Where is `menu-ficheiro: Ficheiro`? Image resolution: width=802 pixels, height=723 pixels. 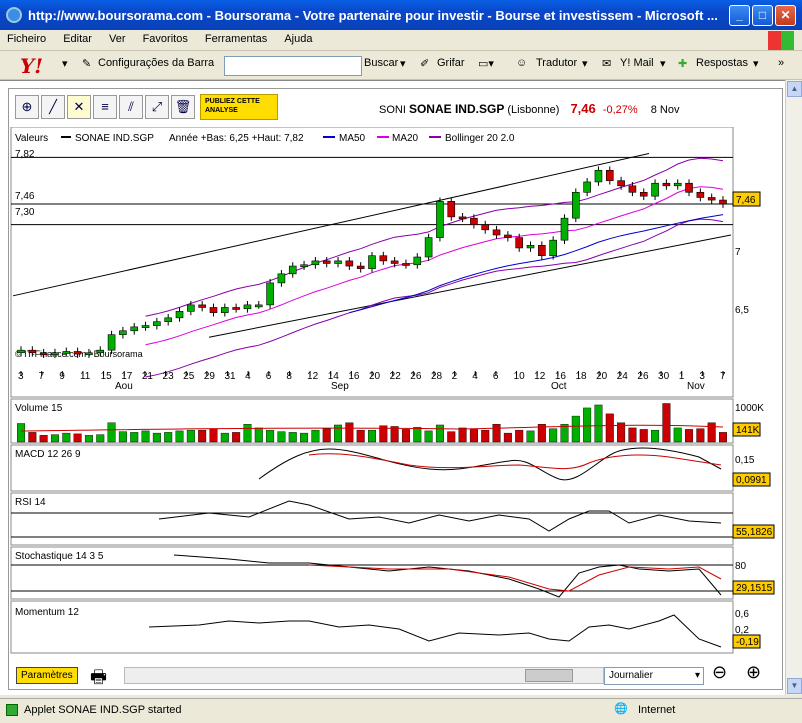
menu-ficheiro: Ficheiro is located at coordinates (26, 39).